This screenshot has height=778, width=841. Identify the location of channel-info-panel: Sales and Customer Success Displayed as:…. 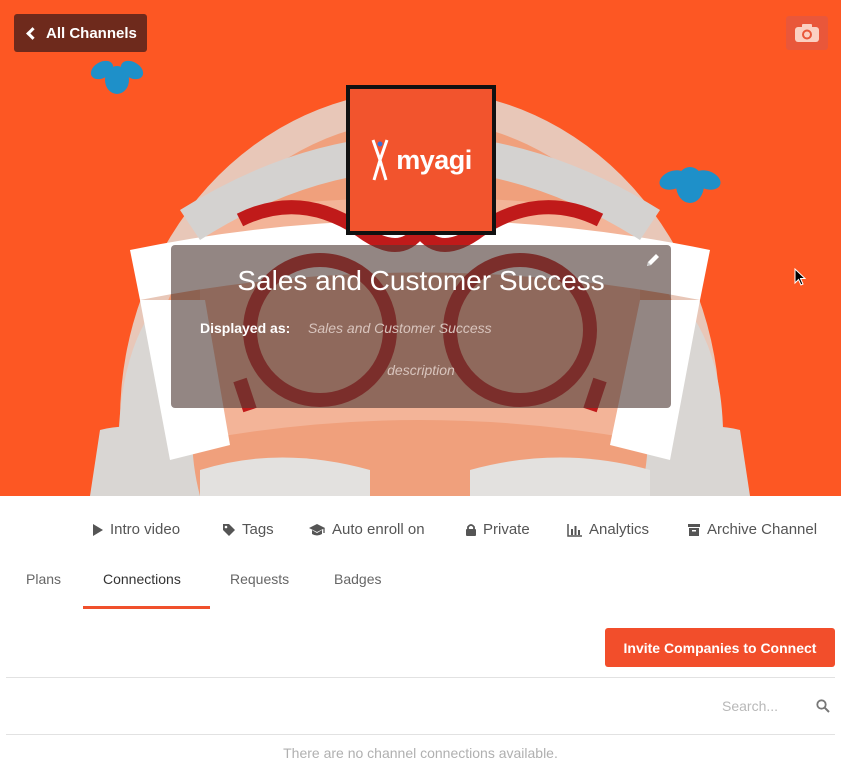
(421, 326).